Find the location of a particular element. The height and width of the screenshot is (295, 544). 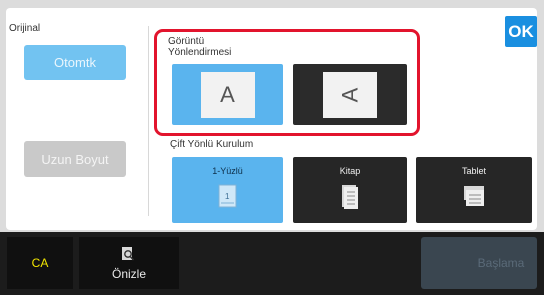

svg-text: 1 is located at coordinates (227, 196).